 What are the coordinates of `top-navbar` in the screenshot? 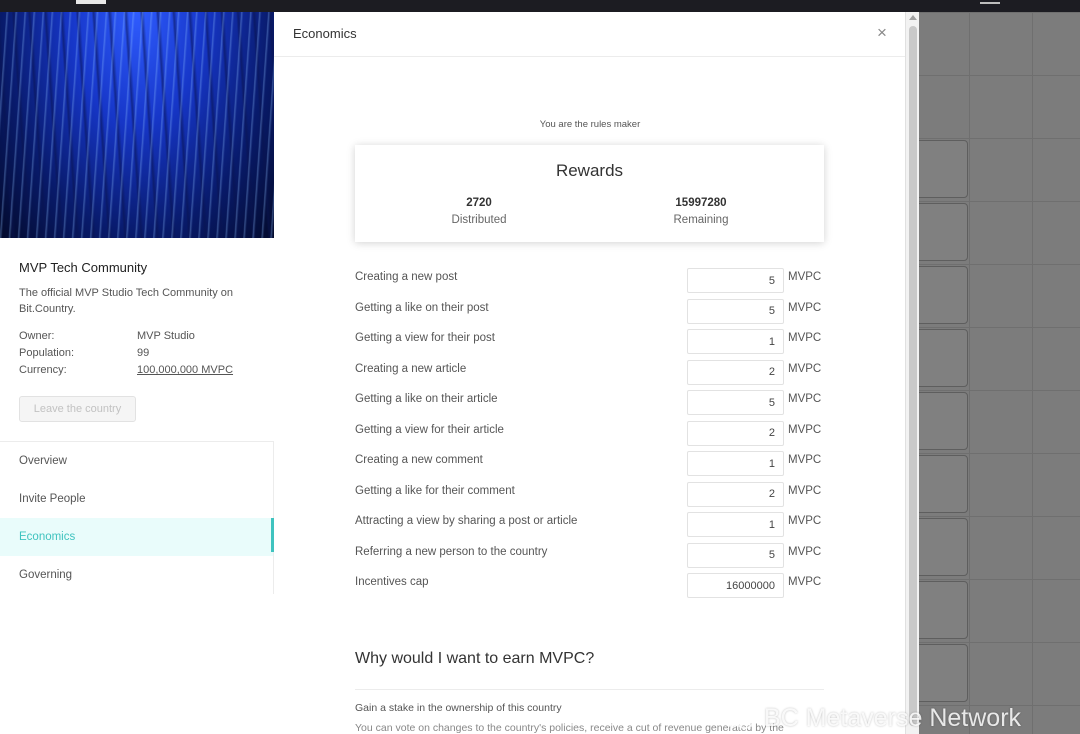 It's located at (540, 6).